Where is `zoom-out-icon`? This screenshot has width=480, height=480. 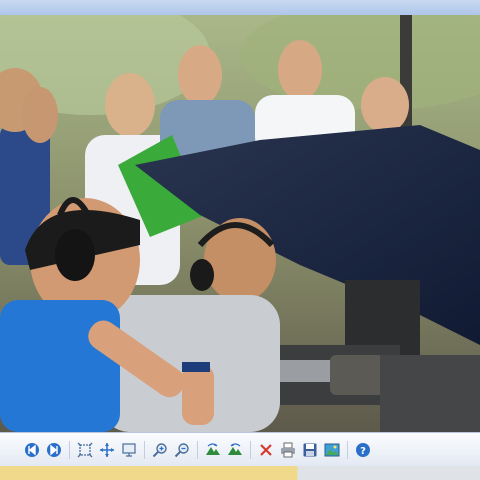
zoom-out-icon is located at coordinates (182, 450).